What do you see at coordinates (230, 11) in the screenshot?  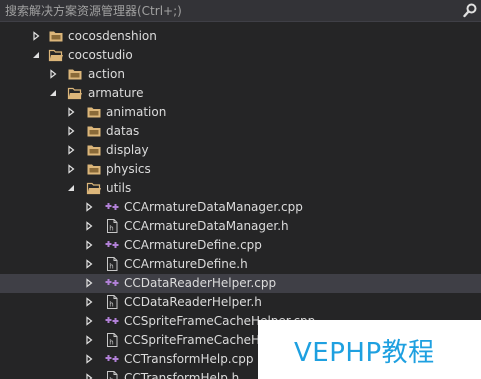 I see `search-input` at bounding box center [230, 11].